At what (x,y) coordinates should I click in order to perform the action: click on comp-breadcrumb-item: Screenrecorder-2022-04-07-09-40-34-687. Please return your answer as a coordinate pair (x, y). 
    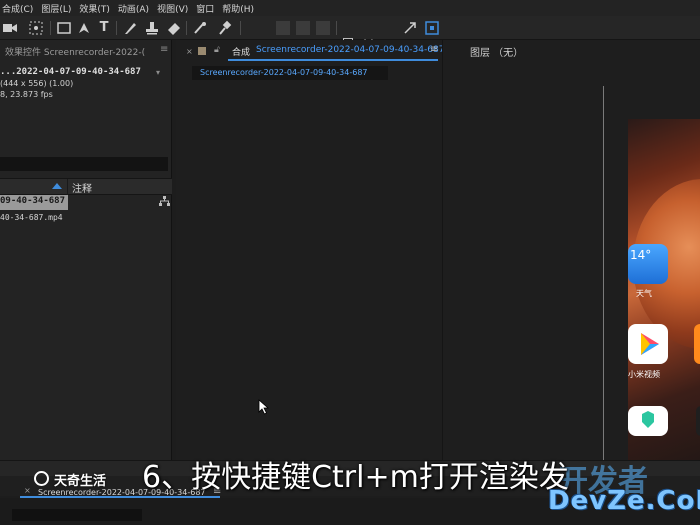
    Looking at the image, I should click on (284, 72).